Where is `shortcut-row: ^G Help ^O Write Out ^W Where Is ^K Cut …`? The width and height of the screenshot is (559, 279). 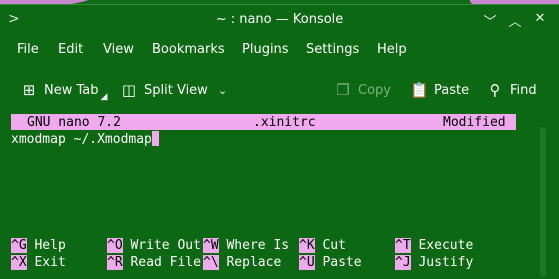
shortcut-row: ^G Help ^O Write Out ^W Where Is ^K Cut … is located at coordinates (271, 245).